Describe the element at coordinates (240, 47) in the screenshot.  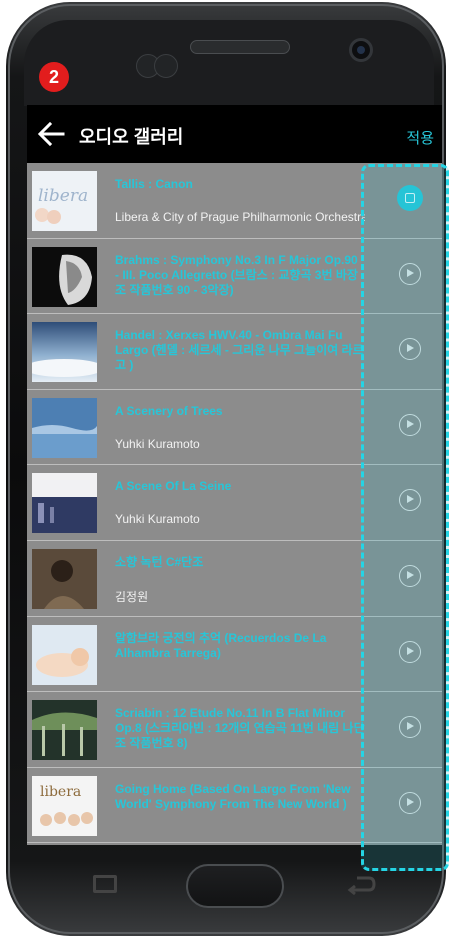
I see `earpiece-speaker` at that location.